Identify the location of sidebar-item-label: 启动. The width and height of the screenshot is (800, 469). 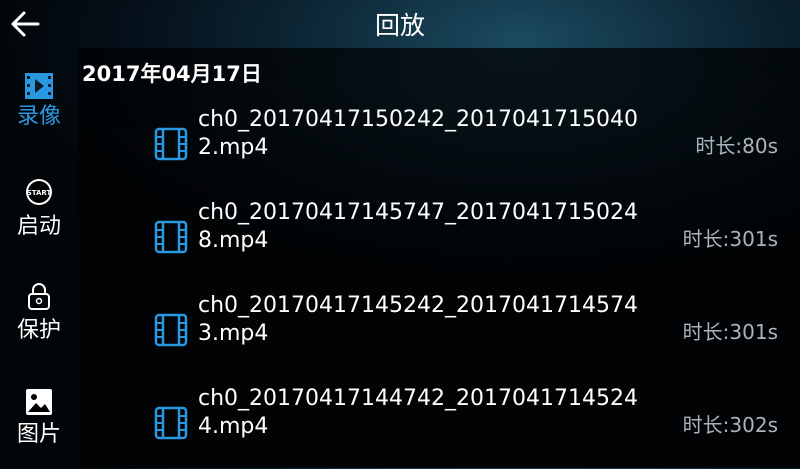
(38, 226).